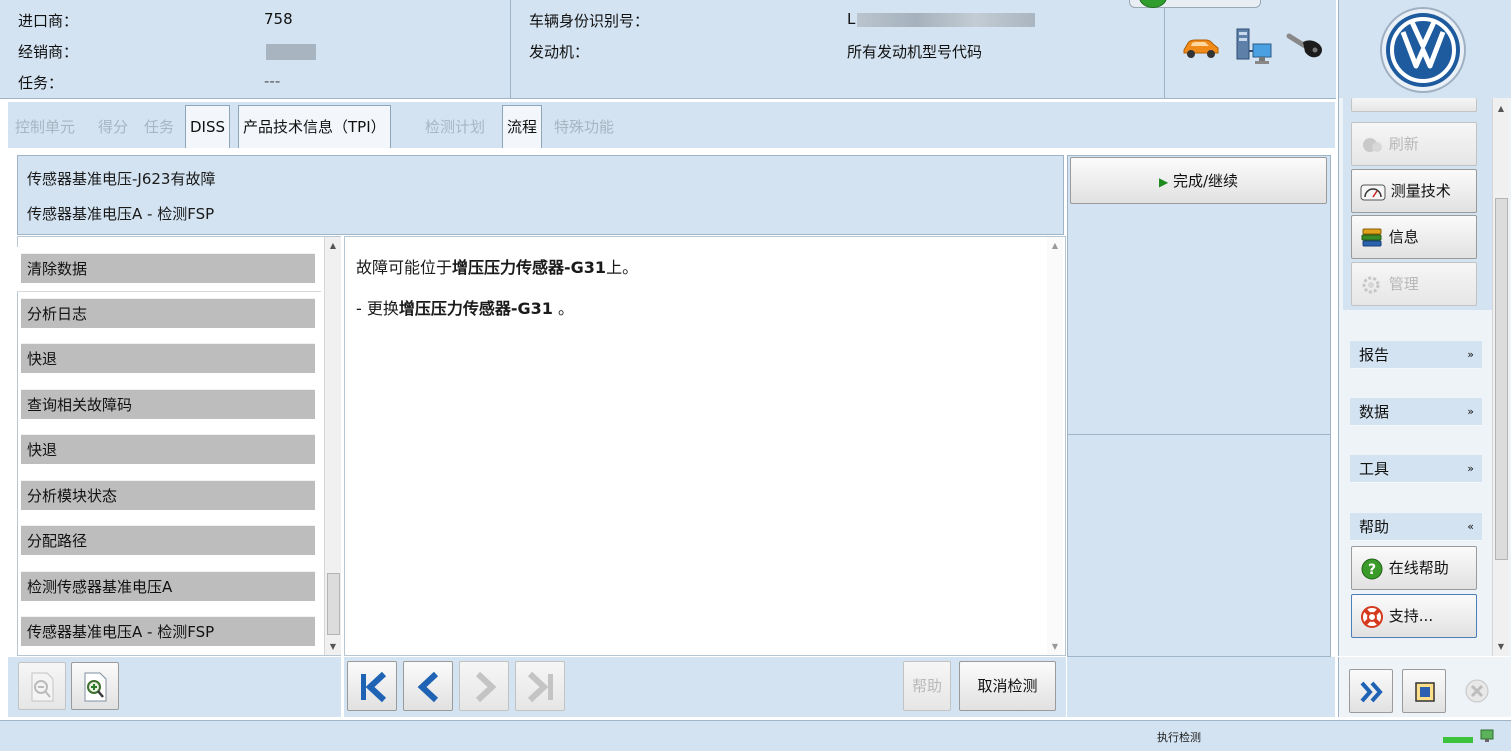 This screenshot has height=751, width=1511. Describe the element at coordinates (113, 127) in the screenshot. I see `tab-score: 得分` at that location.